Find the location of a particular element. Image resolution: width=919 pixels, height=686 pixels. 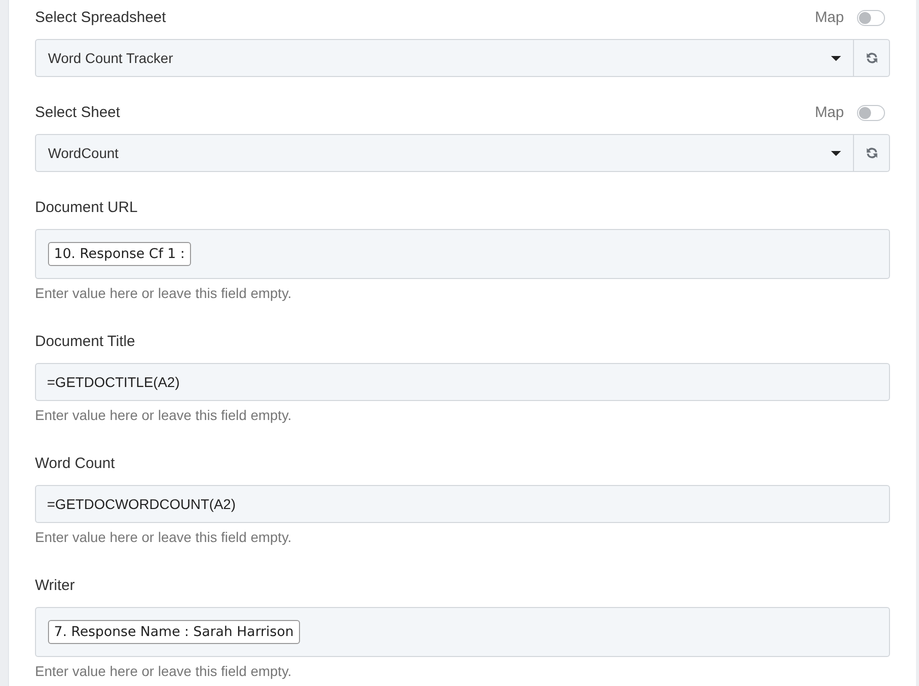

input-field: =GETDOCTITLE(A2) is located at coordinates (462, 382).